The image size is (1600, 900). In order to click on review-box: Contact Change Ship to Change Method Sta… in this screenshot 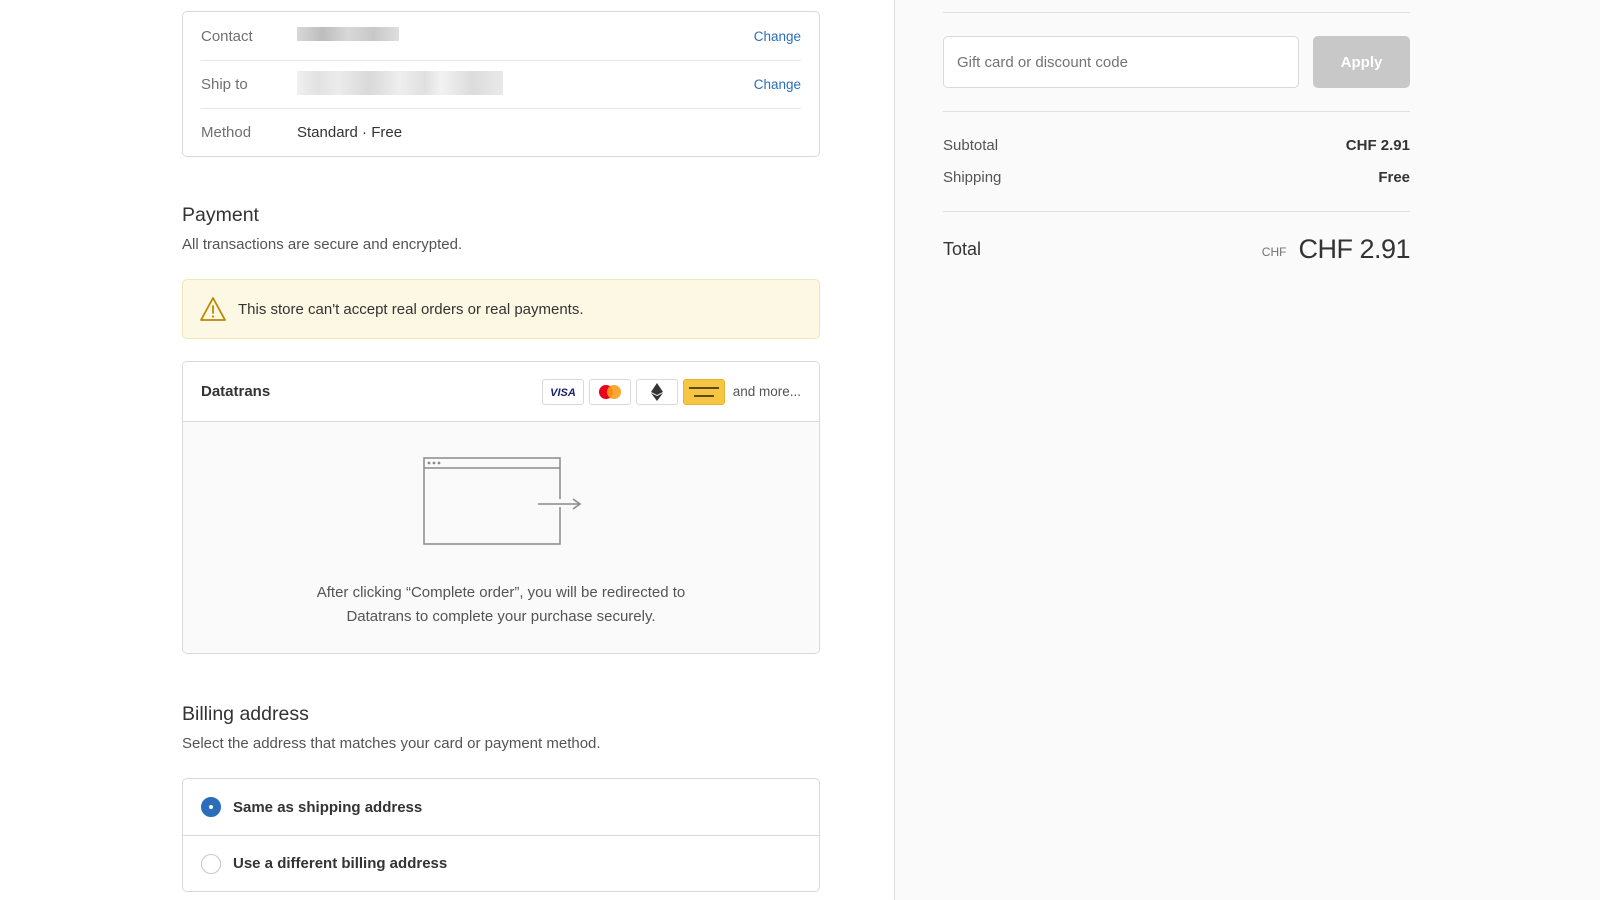, I will do `click(501, 84)`.